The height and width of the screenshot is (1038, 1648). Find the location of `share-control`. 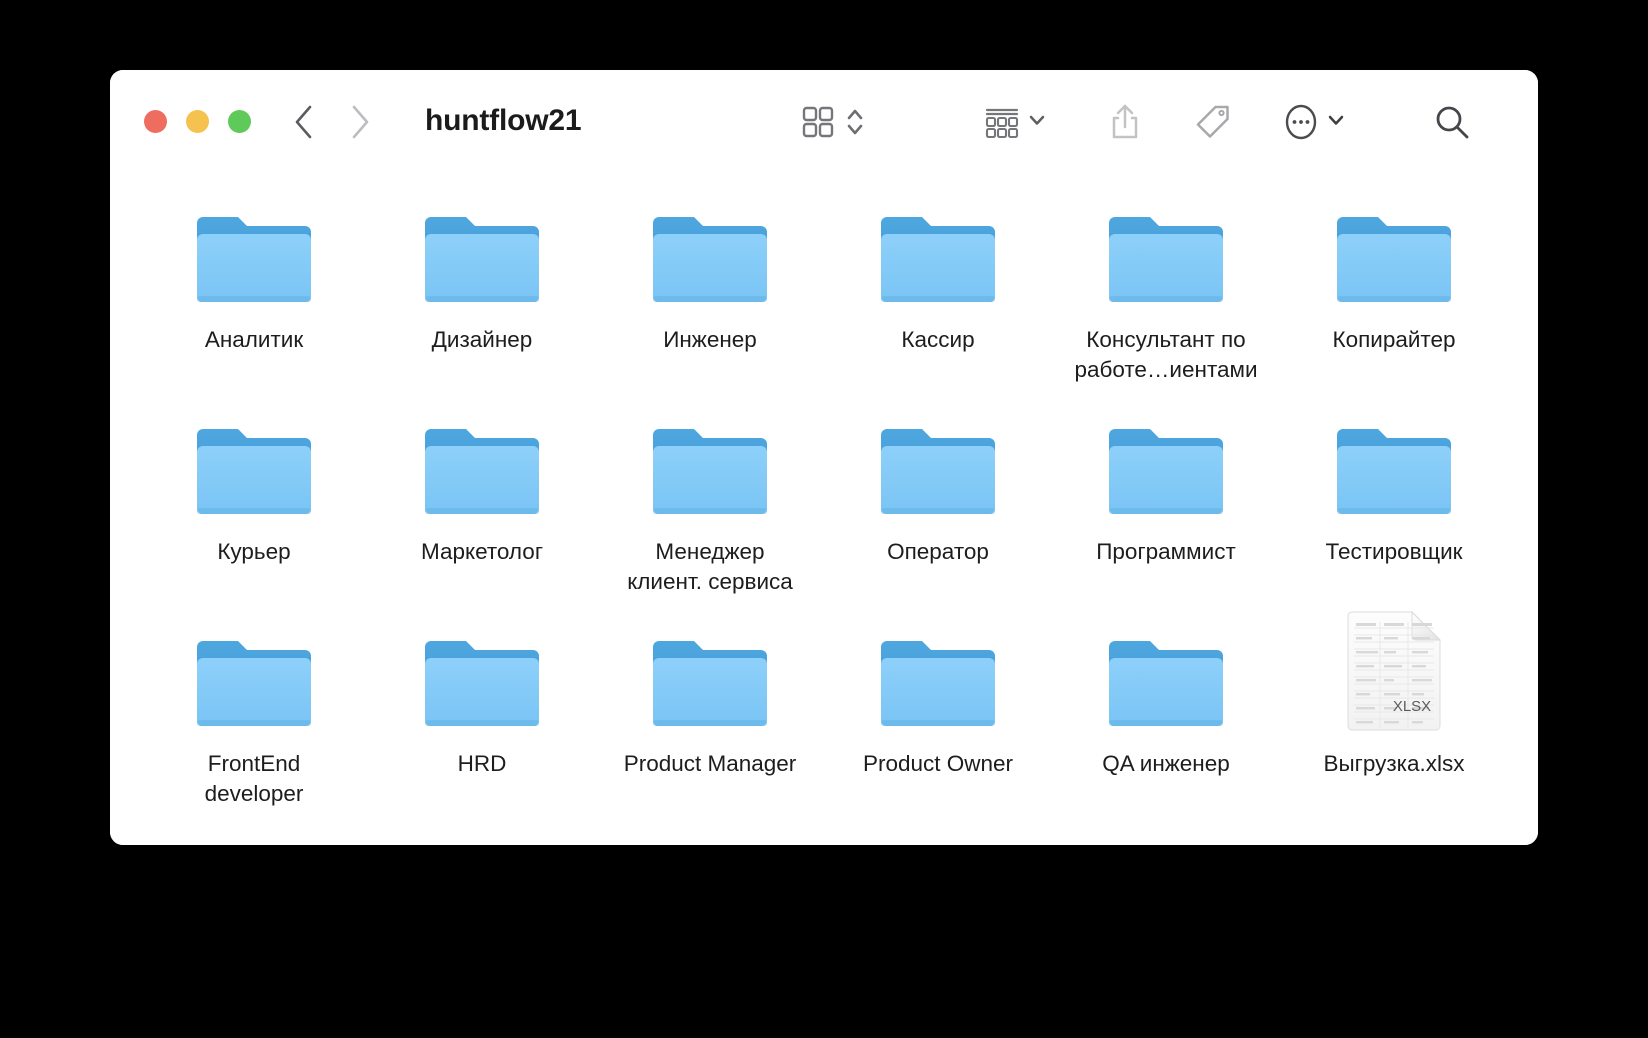

share-control is located at coordinates (1125, 122).